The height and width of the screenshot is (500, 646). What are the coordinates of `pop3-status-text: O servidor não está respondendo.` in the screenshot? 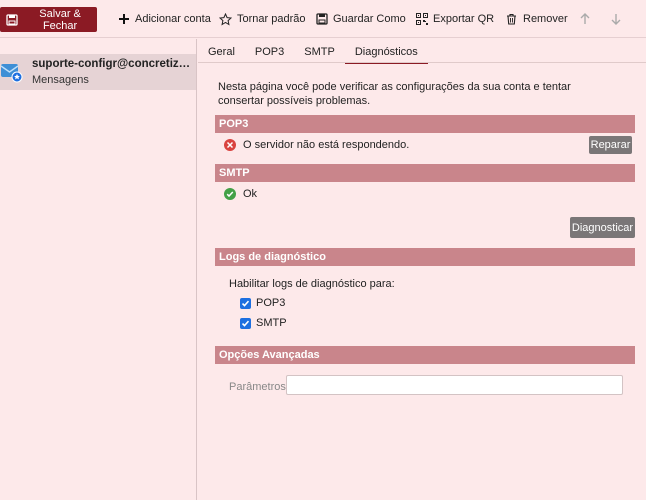 It's located at (326, 145).